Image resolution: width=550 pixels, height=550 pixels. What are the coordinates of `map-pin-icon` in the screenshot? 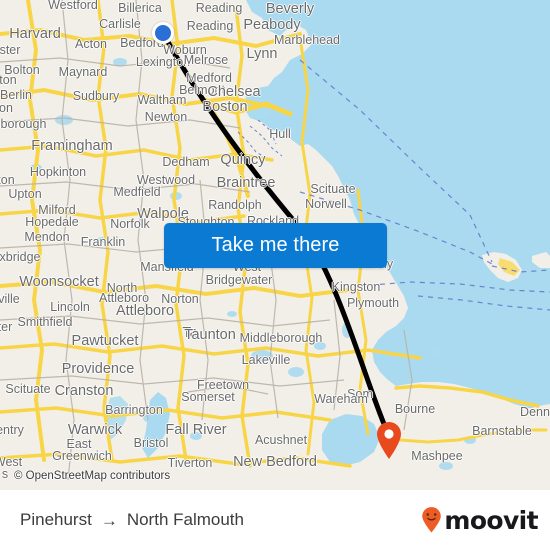 It's located at (389, 440).